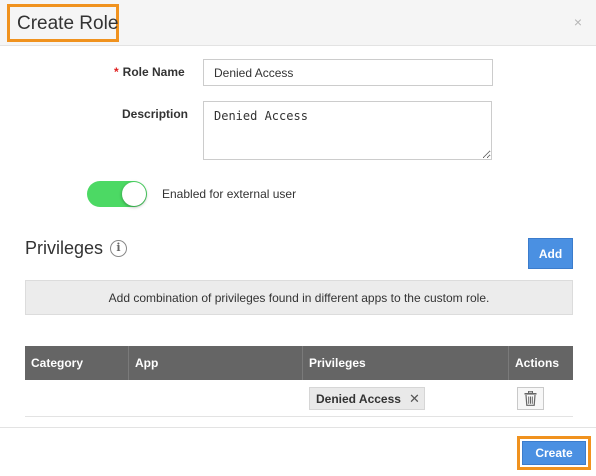 This screenshot has height=476, width=596. Describe the element at coordinates (578, 22) in the screenshot. I see `close-icon: ×` at that location.